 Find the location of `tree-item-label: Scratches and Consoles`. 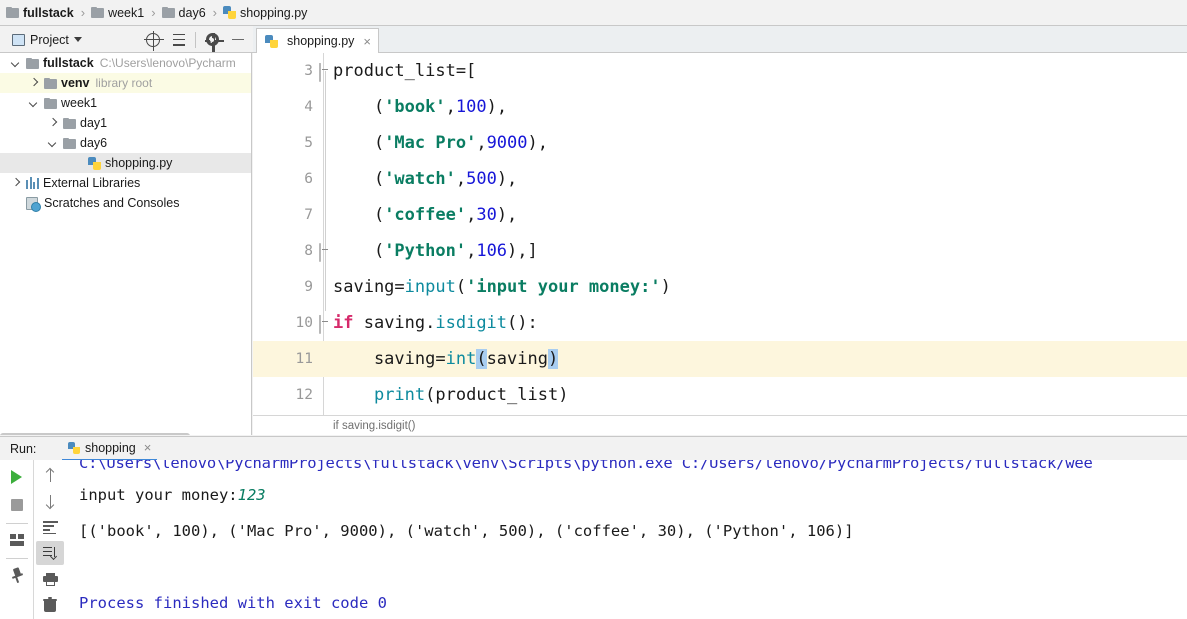

tree-item-label: Scratches and Consoles is located at coordinates (112, 203).